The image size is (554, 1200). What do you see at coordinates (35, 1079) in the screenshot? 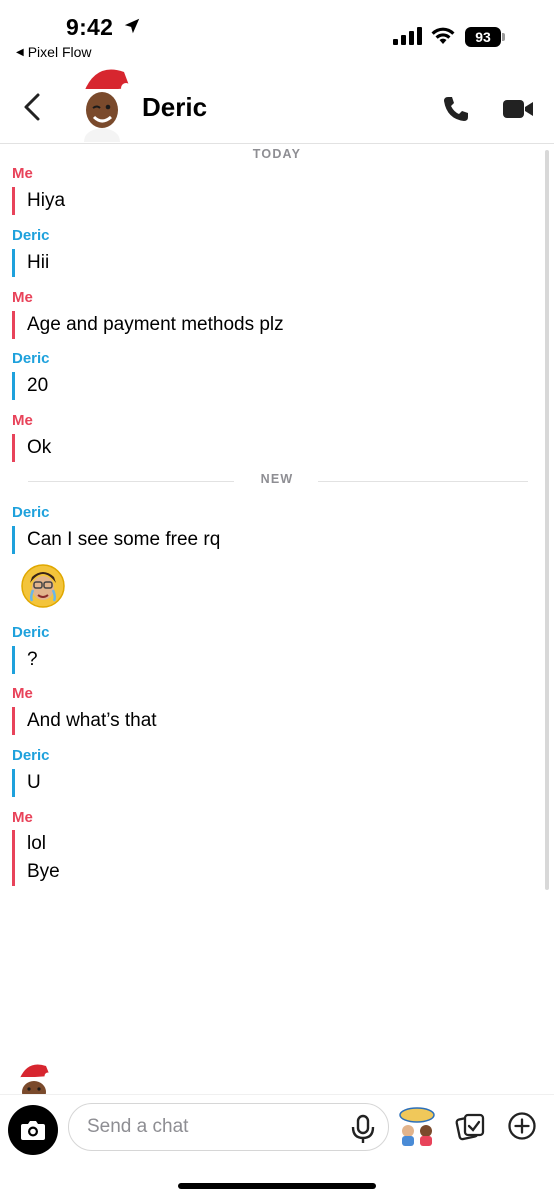
I see `typing-avatar` at bounding box center [35, 1079].